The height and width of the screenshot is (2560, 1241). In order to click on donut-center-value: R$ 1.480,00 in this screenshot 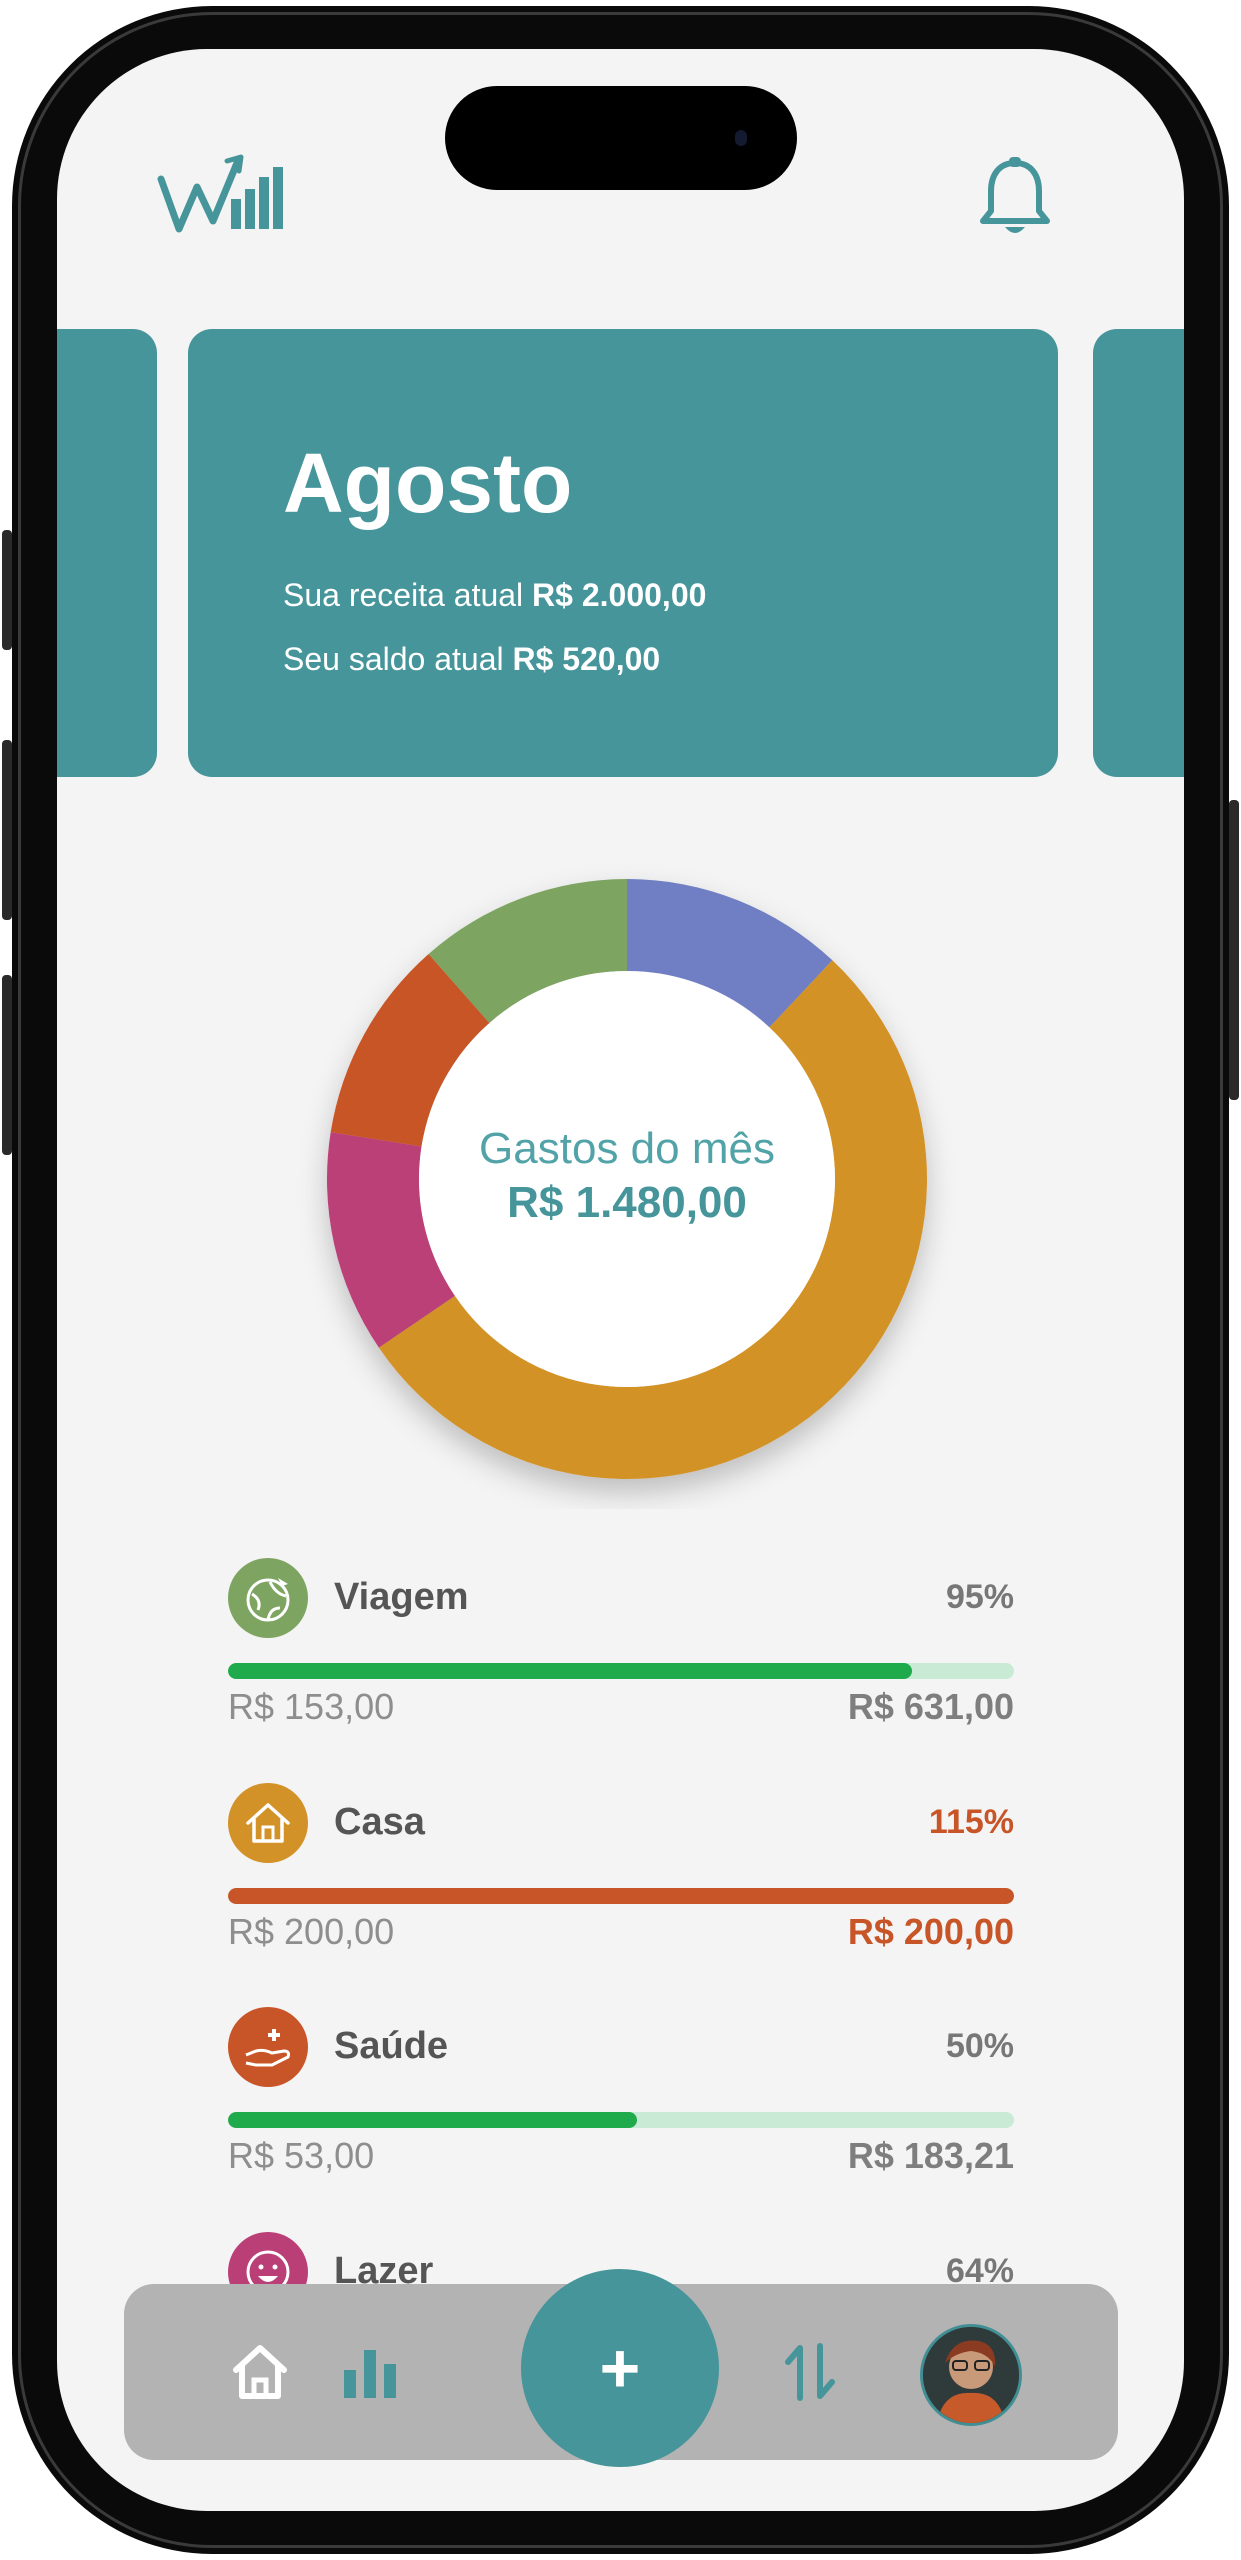, I will do `click(627, 1202)`.